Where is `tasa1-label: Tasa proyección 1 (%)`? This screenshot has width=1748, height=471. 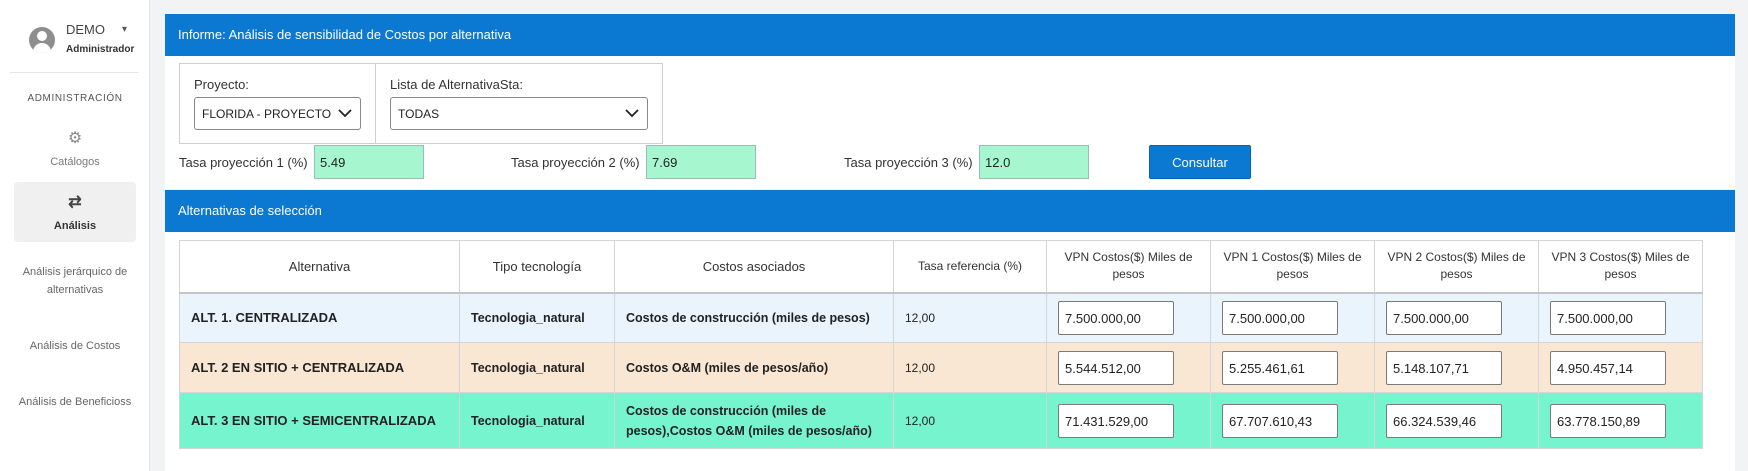
tasa1-label: Tasa proyección 1 (%) is located at coordinates (243, 162).